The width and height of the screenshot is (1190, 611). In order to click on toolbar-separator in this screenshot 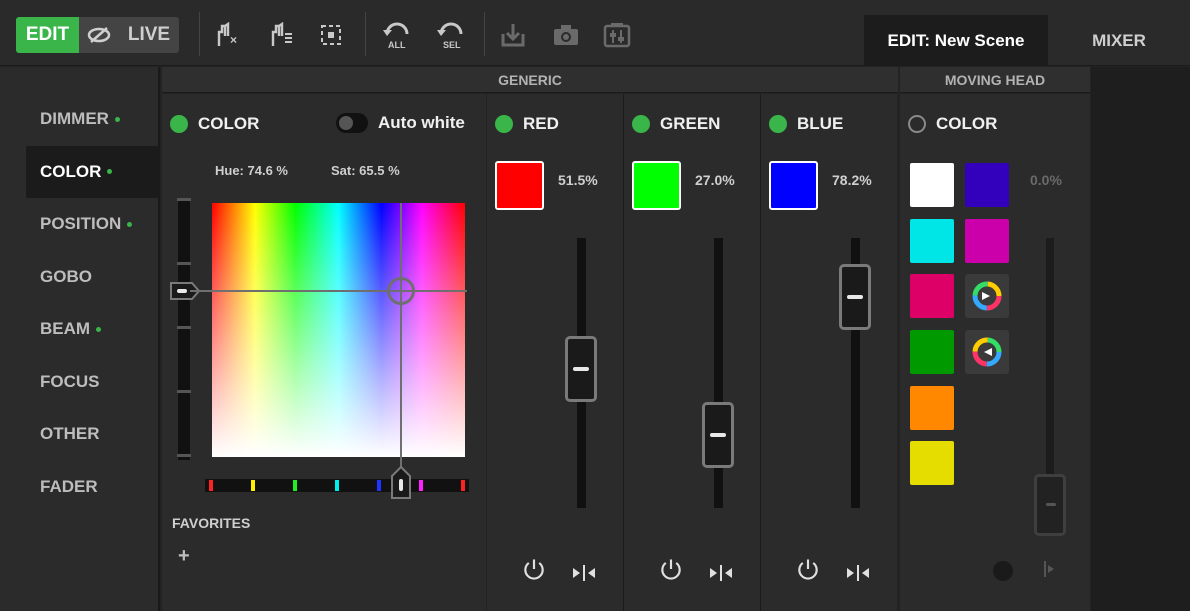, I will do `click(365, 34)`.